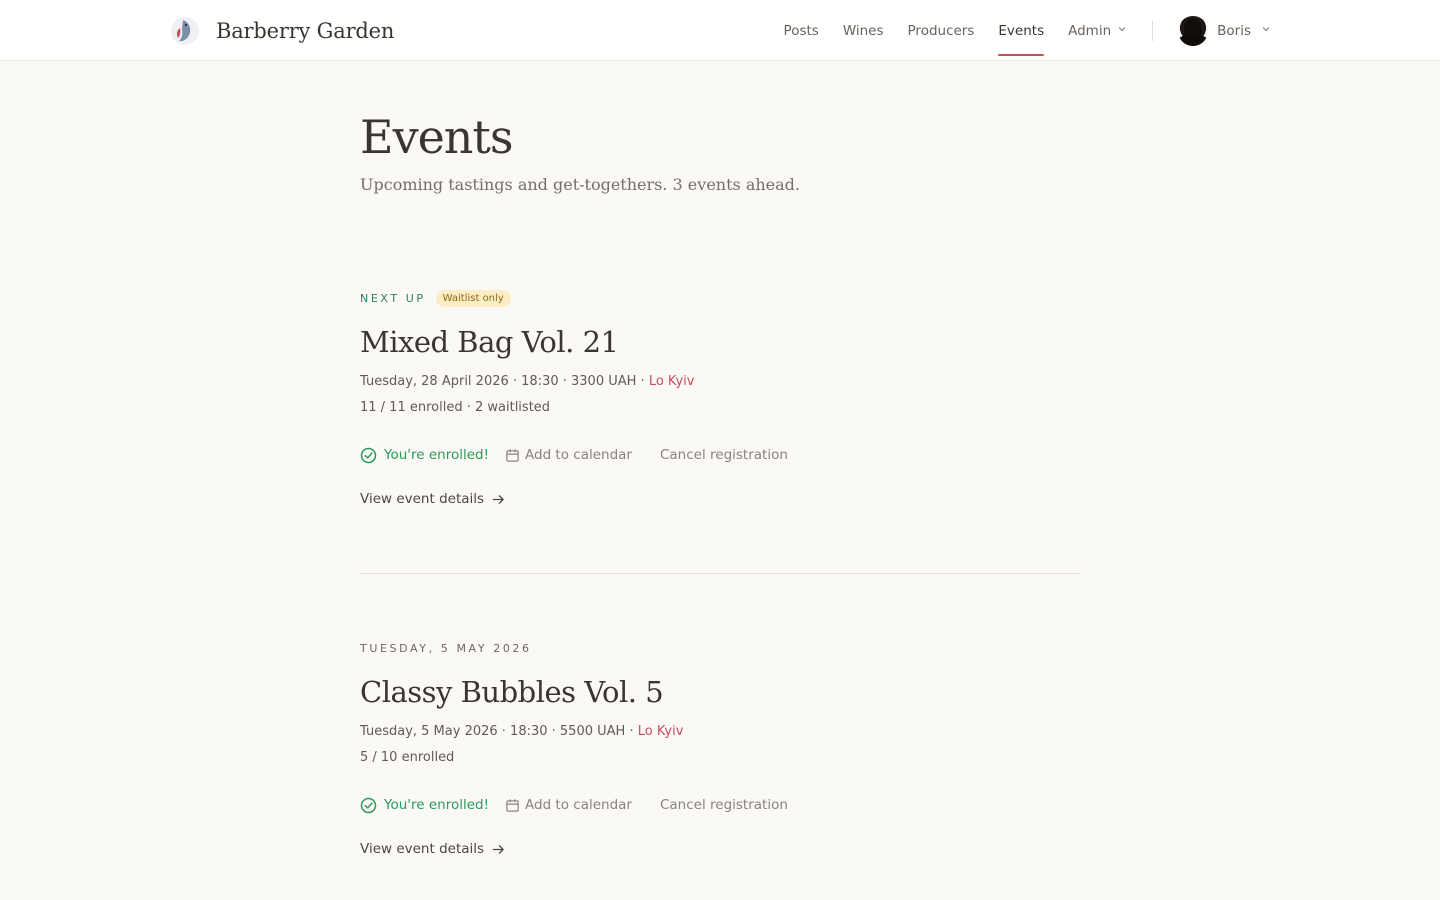  What do you see at coordinates (1234, 30) in the screenshot?
I see `user-name: Boris` at bounding box center [1234, 30].